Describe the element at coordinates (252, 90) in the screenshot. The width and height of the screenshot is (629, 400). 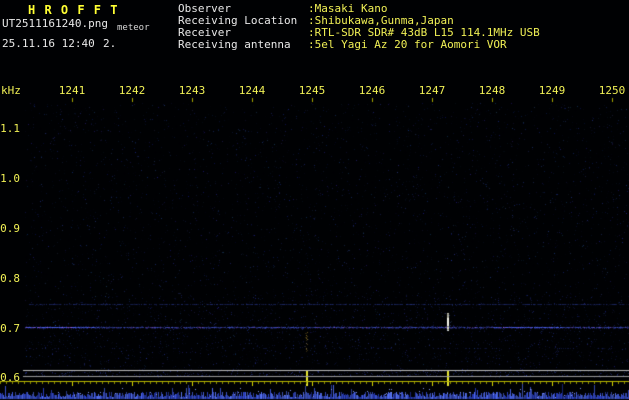
I see `x-tick-label: 1244` at that location.